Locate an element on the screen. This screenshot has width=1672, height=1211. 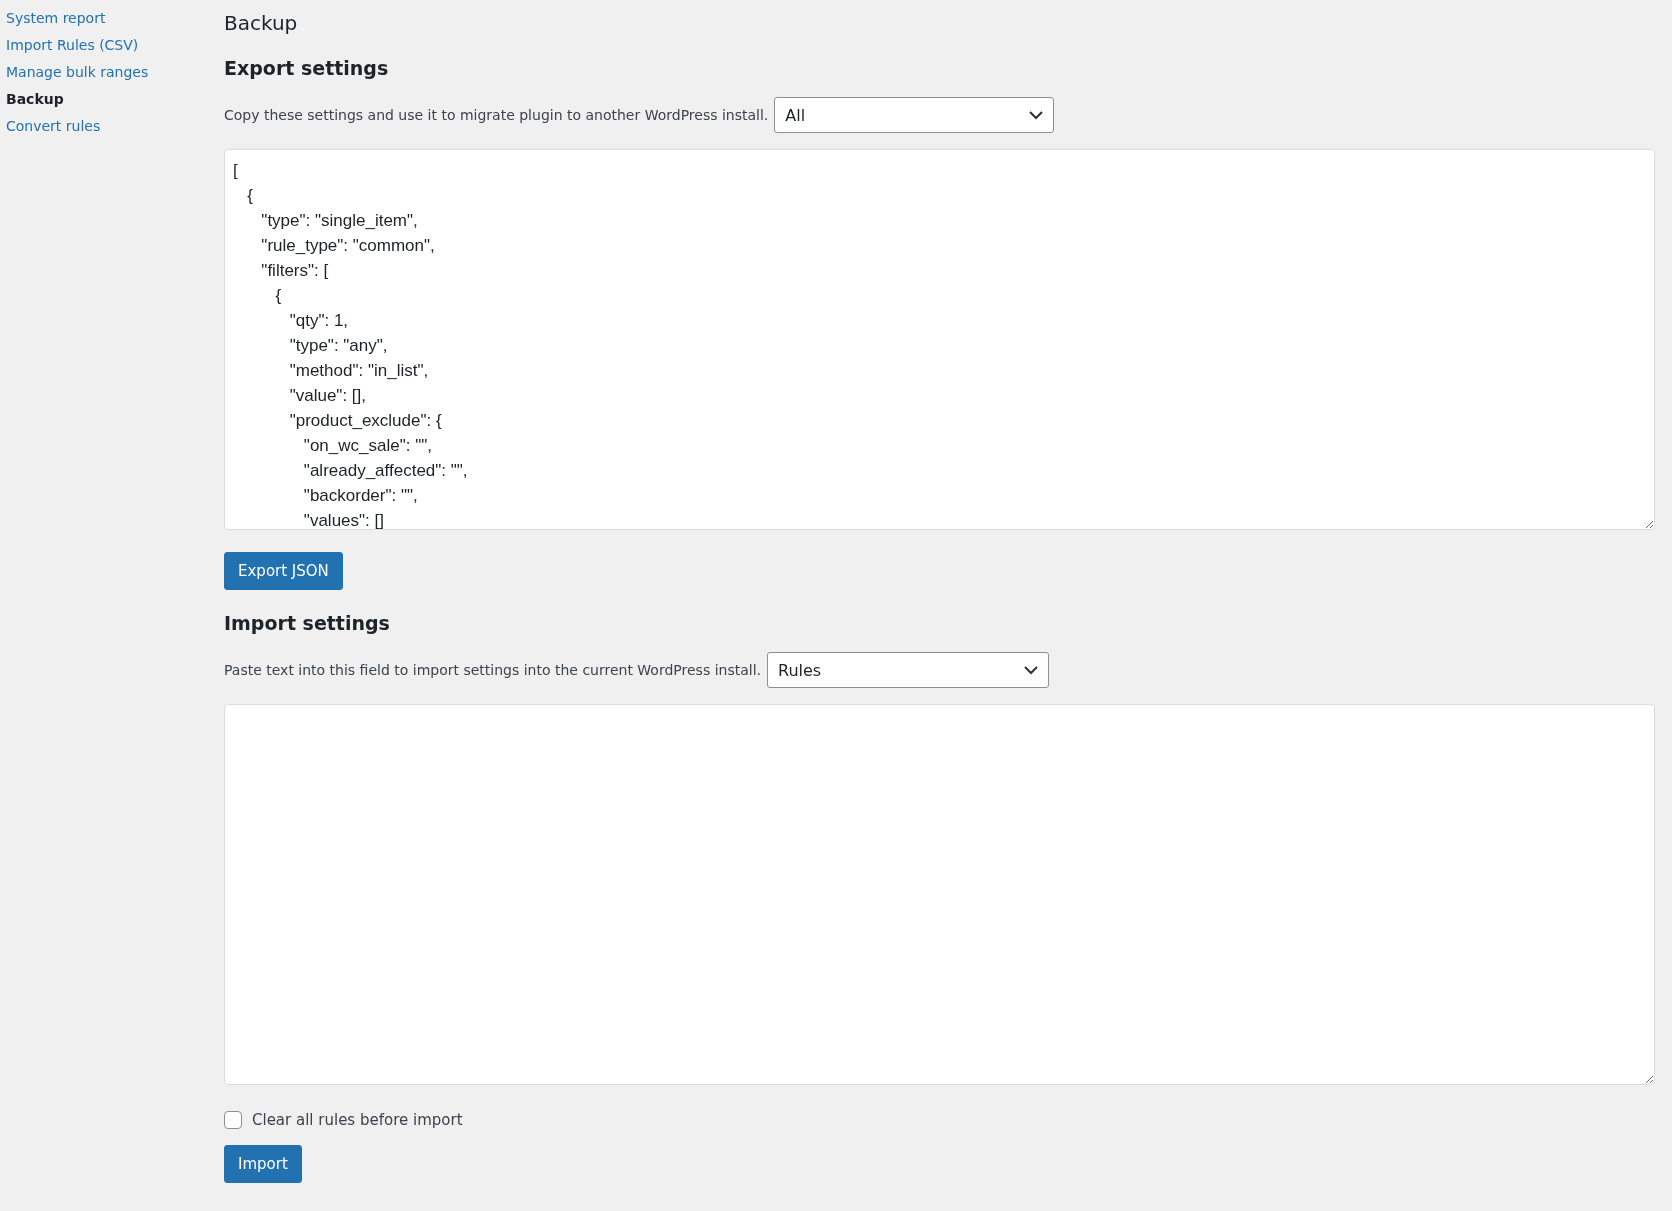
sidebar-link: Import Rules (CSV) is located at coordinates (72, 45).